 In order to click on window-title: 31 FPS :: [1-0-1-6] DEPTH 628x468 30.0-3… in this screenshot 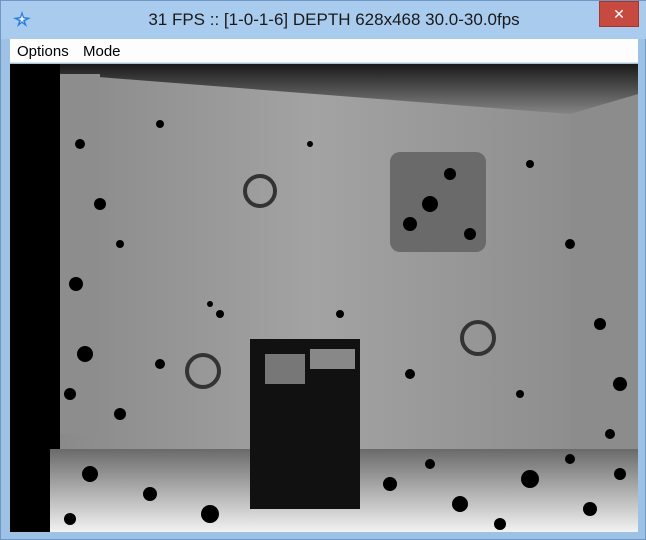, I will do `click(334, 19)`.